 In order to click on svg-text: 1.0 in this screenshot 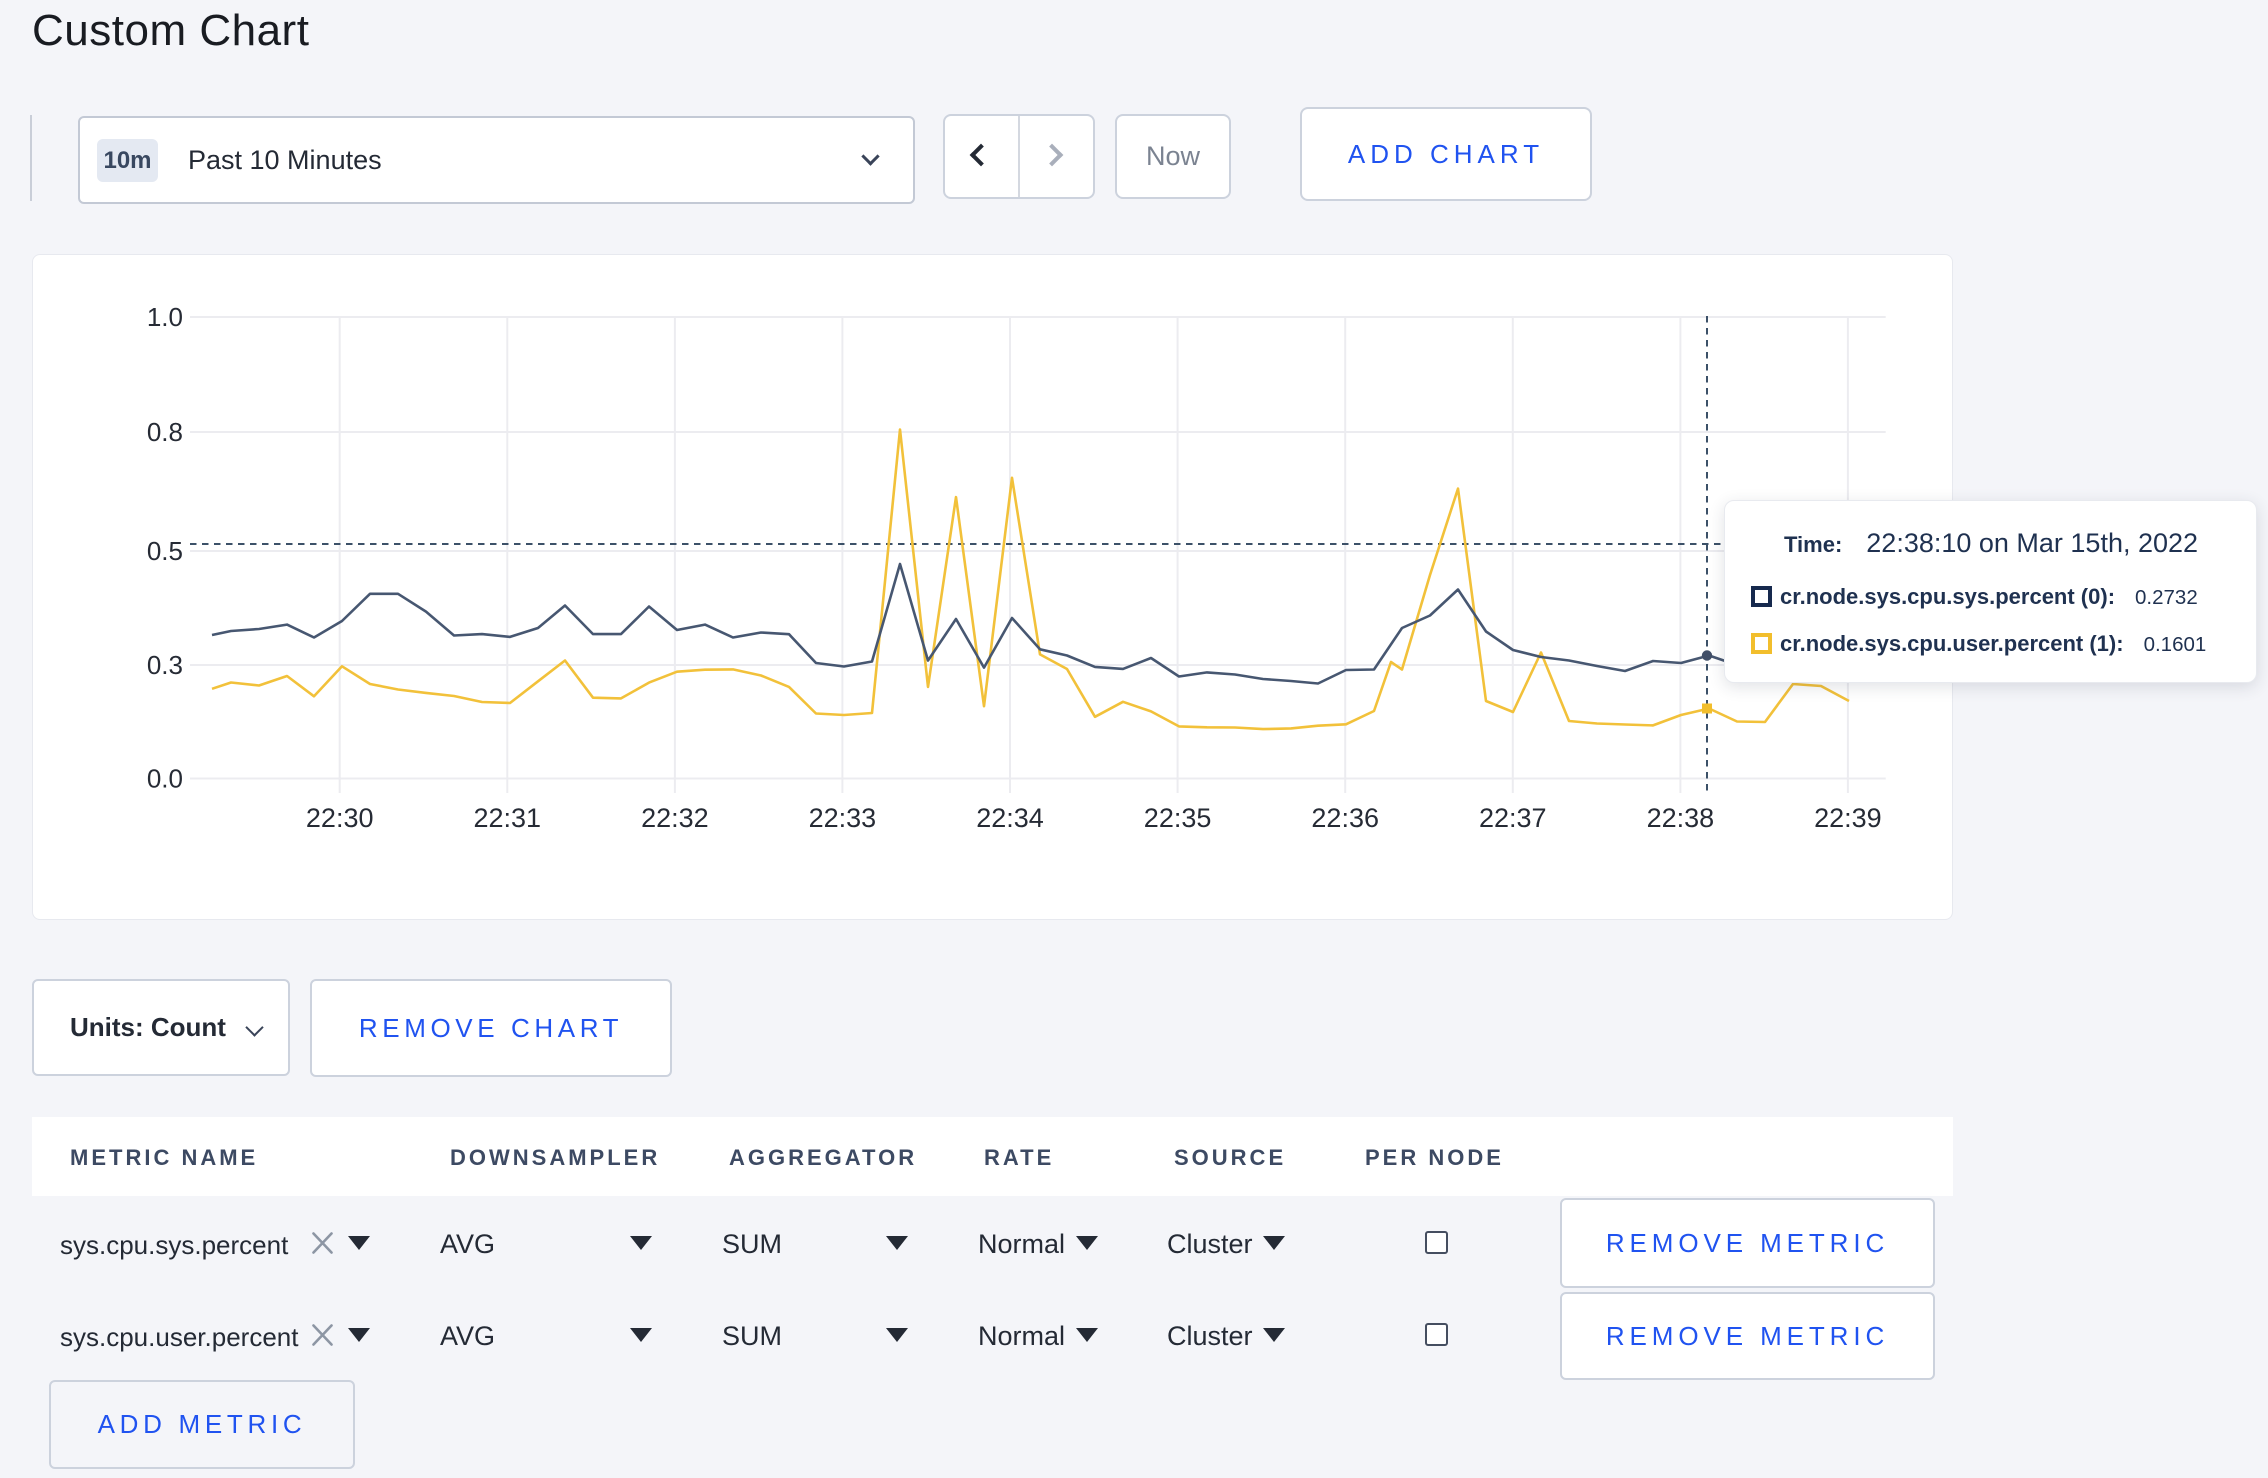, I will do `click(165, 317)`.